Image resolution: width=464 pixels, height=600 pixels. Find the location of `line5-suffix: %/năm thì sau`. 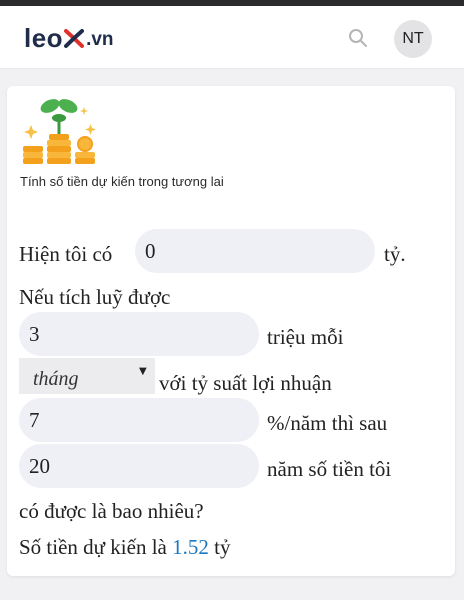

line5-suffix: %/năm thì sau is located at coordinates (327, 423).